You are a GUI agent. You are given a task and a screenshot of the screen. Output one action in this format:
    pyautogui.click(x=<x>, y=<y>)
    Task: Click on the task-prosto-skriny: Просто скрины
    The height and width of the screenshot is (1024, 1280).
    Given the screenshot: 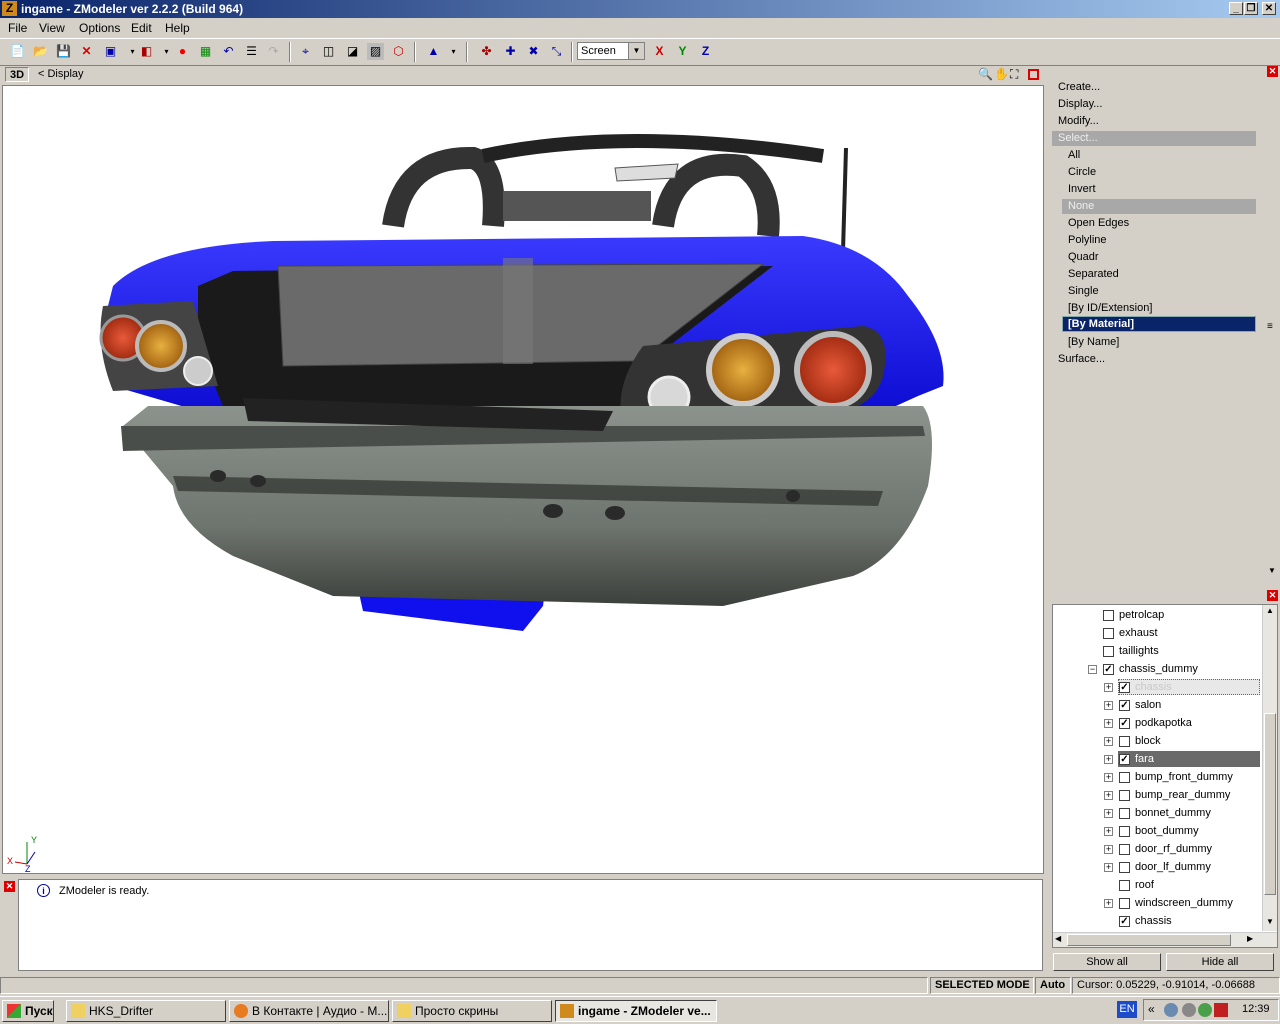 What is the action you would take?
    pyautogui.click(x=472, y=1011)
    